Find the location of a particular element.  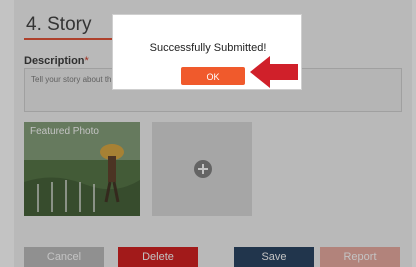

ok-button: OK is located at coordinates (213, 76).